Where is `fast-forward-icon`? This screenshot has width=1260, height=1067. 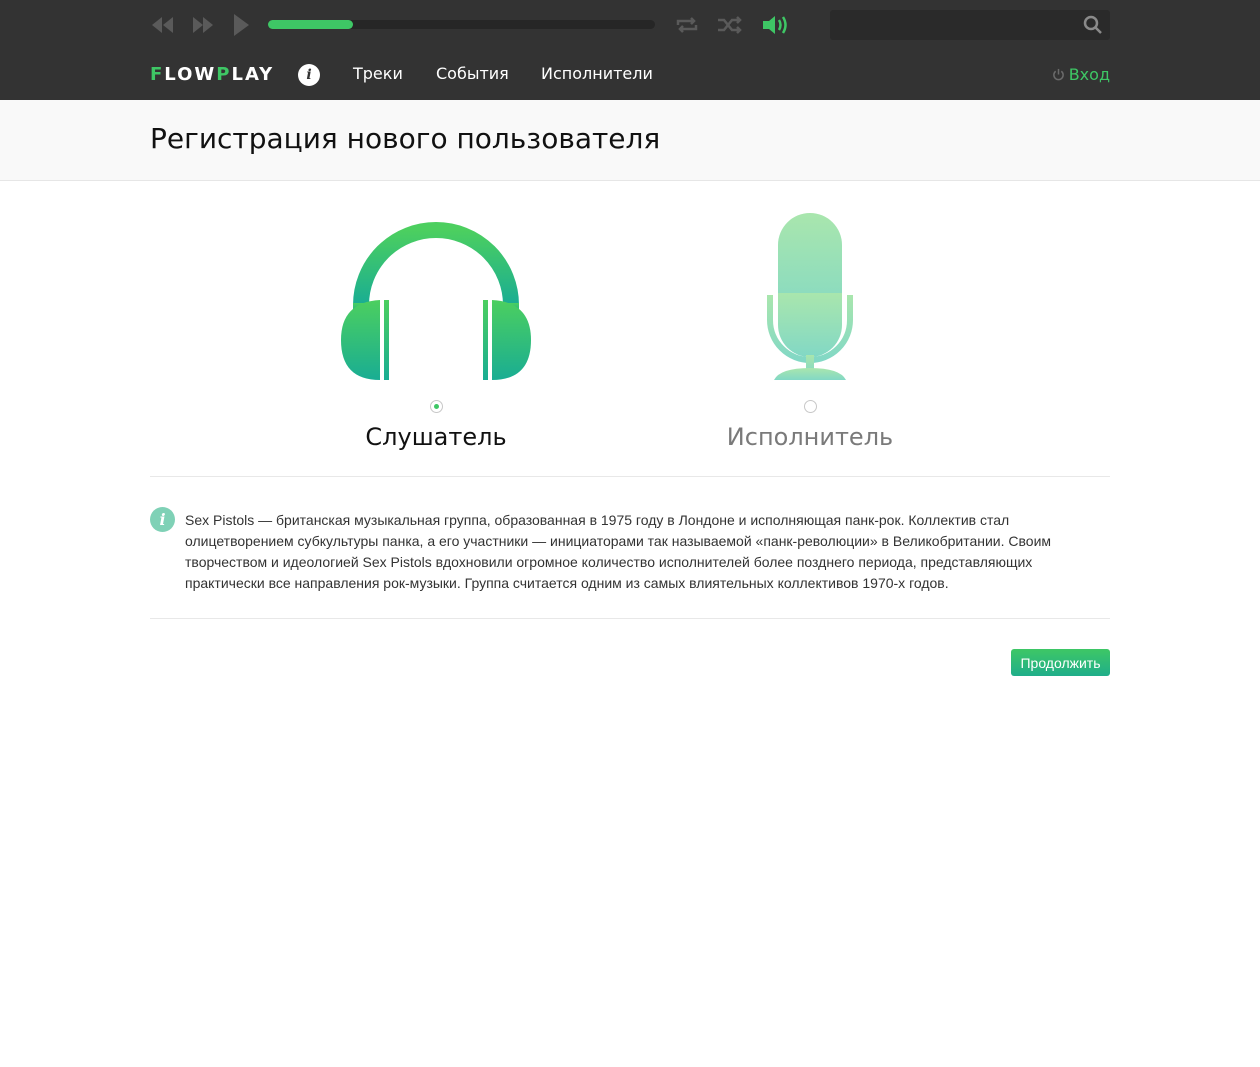 fast-forward-icon is located at coordinates (203, 25).